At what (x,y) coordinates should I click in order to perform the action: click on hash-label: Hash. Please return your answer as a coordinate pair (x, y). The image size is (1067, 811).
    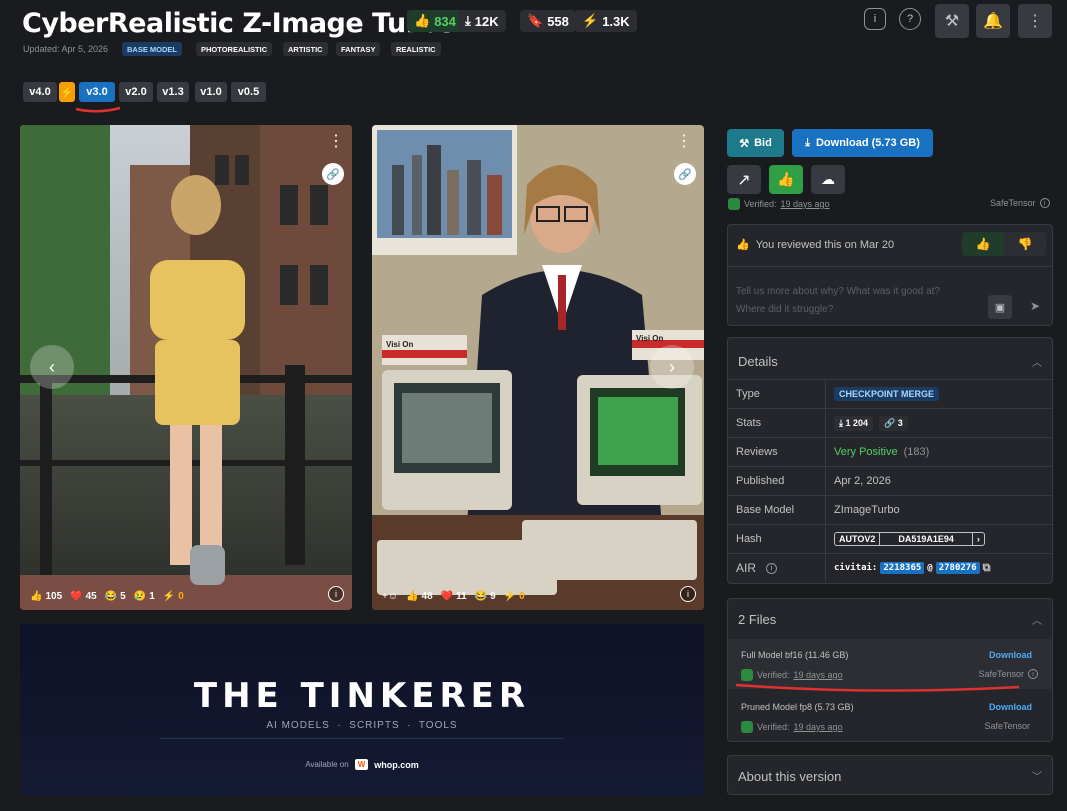
    Looking at the image, I should click on (777, 539).